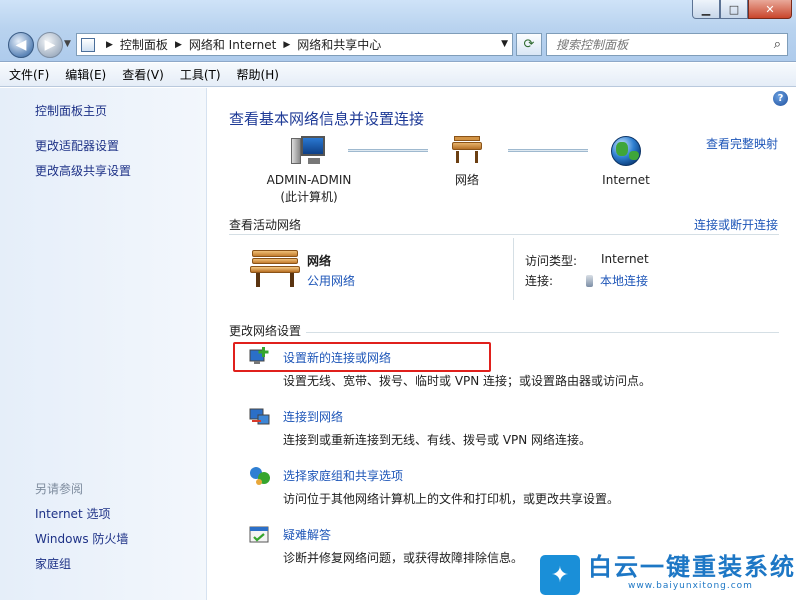 This screenshot has height=600, width=796. What do you see at coordinates (734, 9) in the screenshot?
I see `maximize-button: □` at bounding box center [734, 9].